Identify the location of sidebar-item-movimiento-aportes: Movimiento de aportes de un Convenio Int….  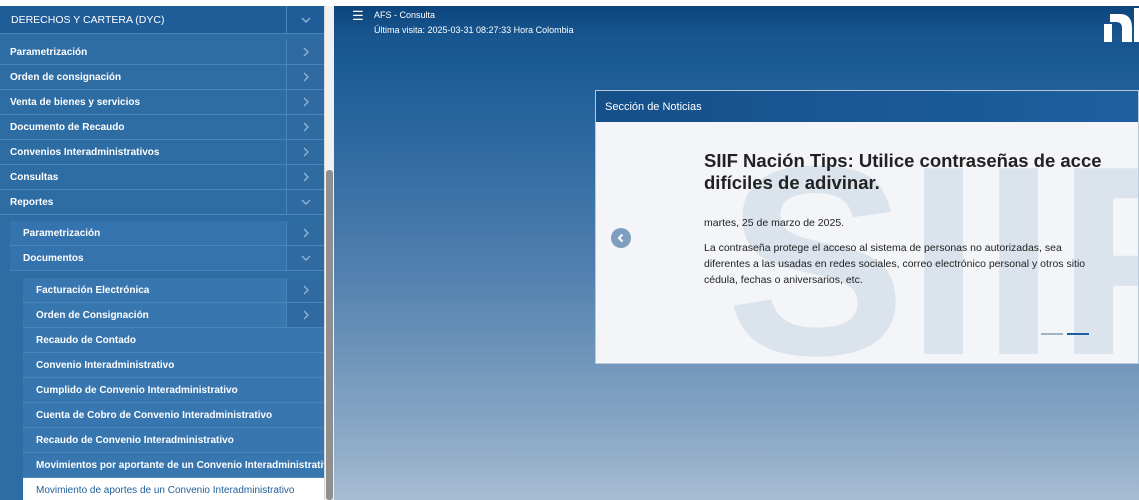
(173, 489).